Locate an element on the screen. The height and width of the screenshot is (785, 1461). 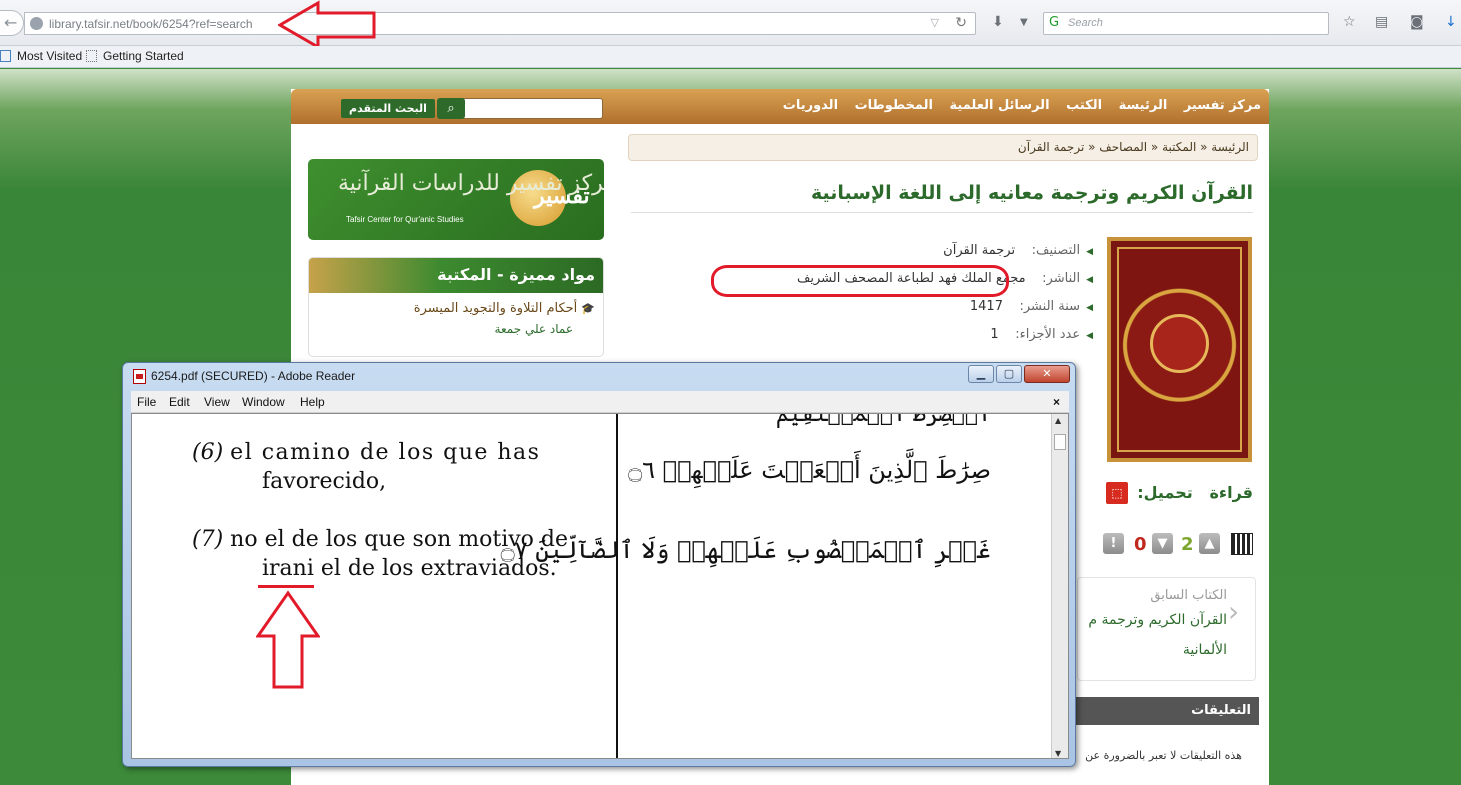
nav-theses: الرسائل العلمية is located at coordinates (1000, 105).